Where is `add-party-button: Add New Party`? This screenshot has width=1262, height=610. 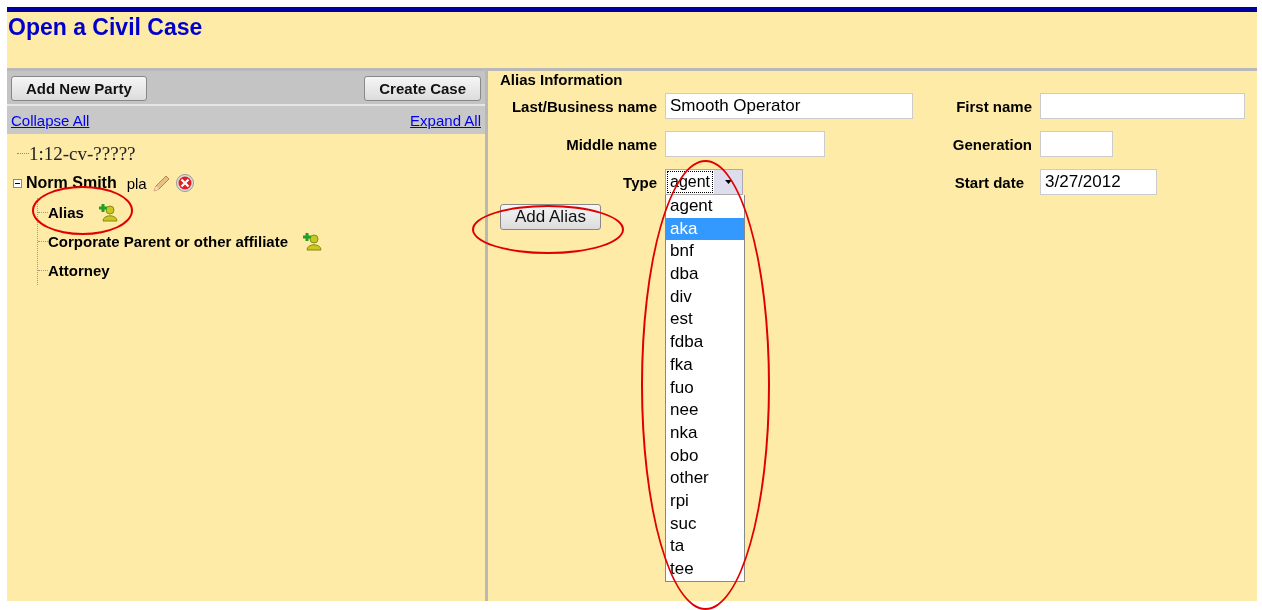
add-party-button: Add New Party is located at coordinates (79, 88).